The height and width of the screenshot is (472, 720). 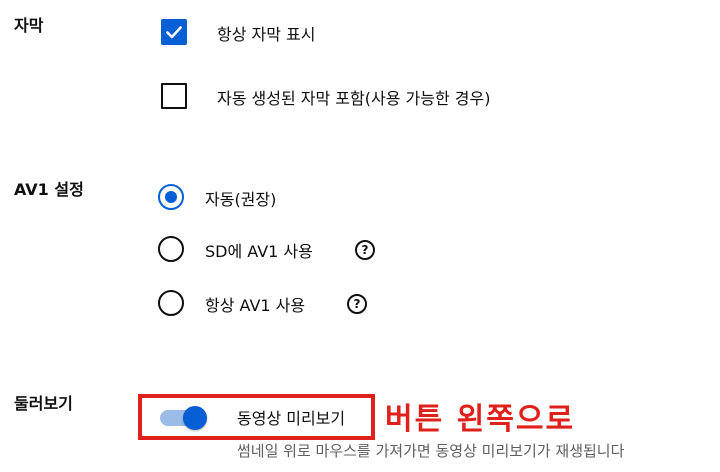 What do you see at coordinates (259, 251) in the screenshot?
I see `av1-sd-label: SD에 AV1 사용` at bounding box center [259, 251].